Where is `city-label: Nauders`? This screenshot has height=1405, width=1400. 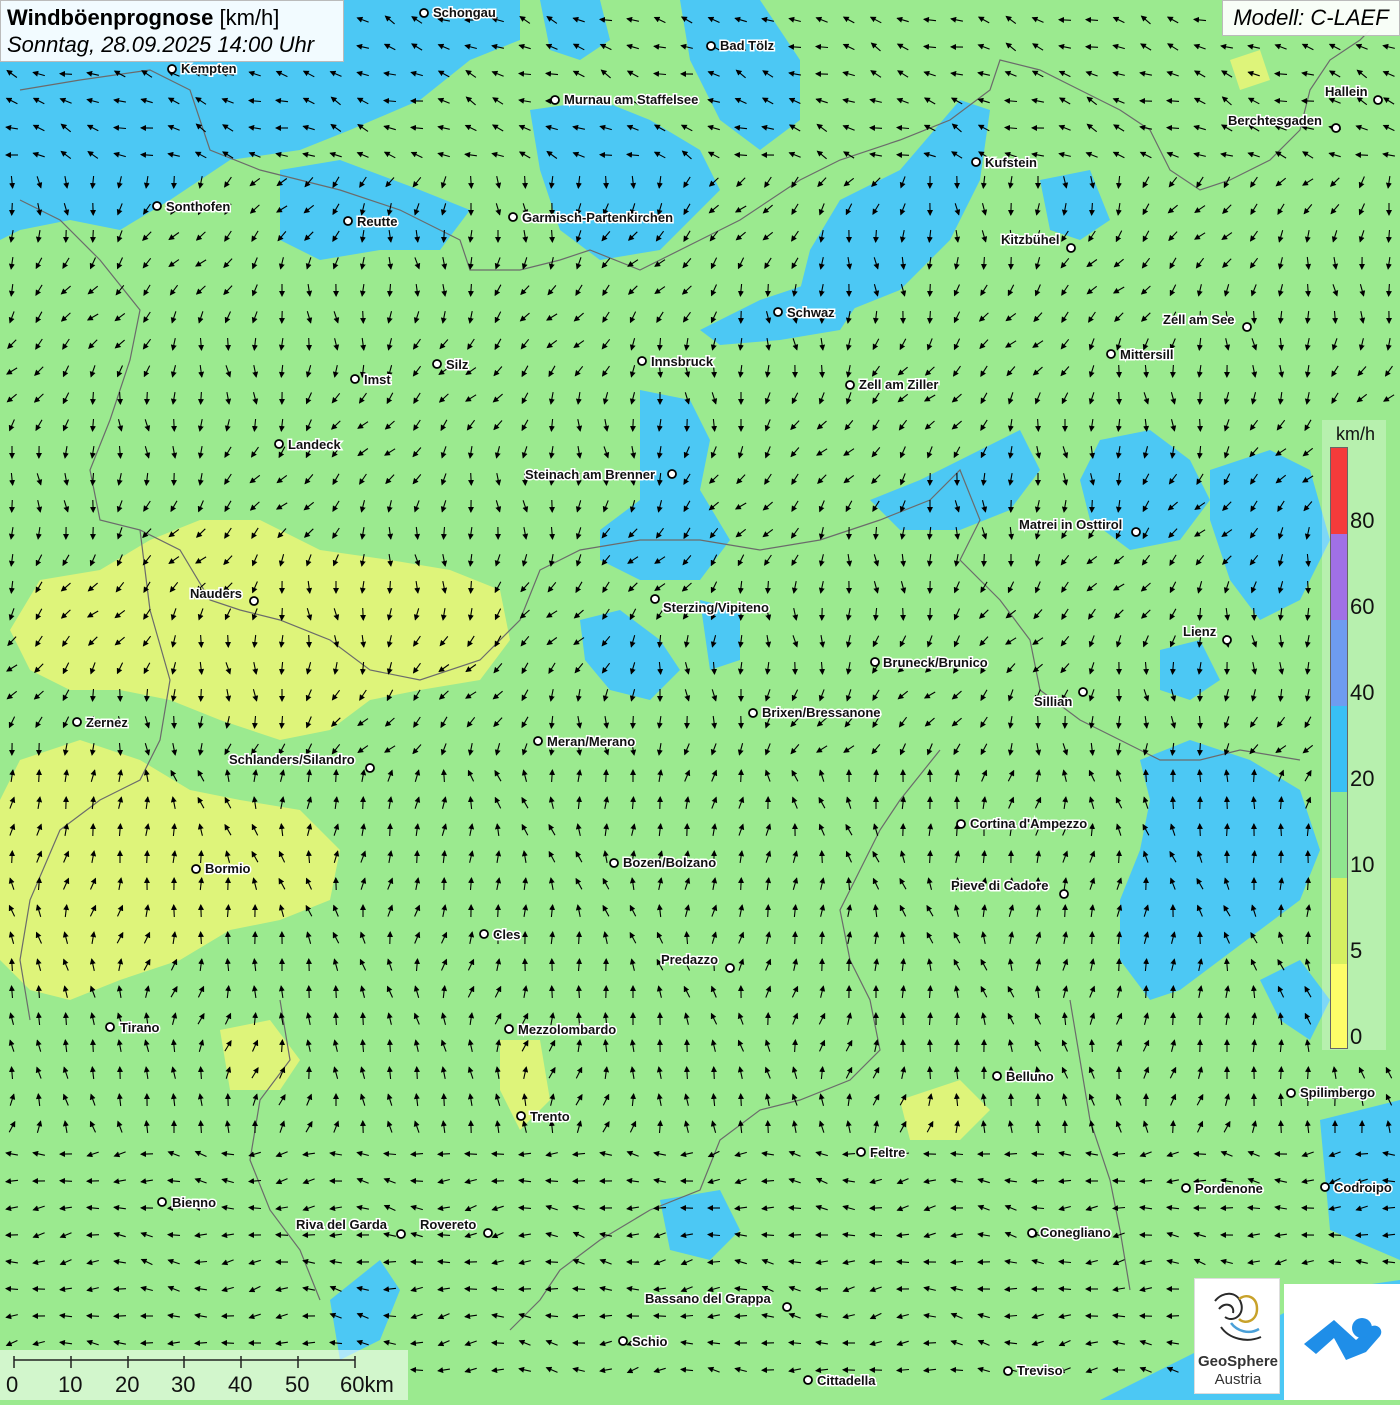 city-label: Nauders is located at coordinates (216, 593).